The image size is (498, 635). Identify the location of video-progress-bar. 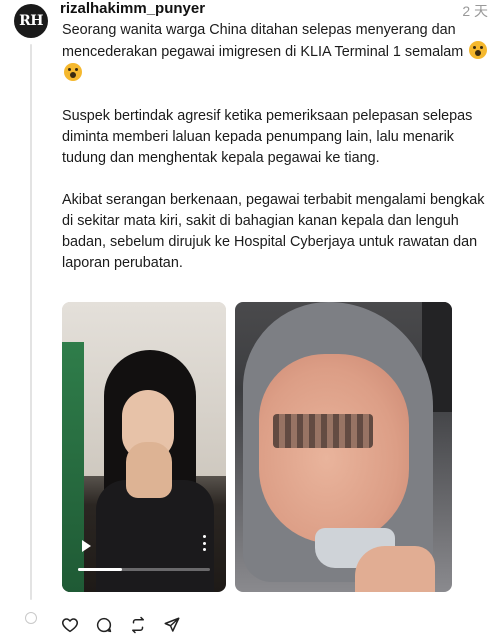
(144, 569).